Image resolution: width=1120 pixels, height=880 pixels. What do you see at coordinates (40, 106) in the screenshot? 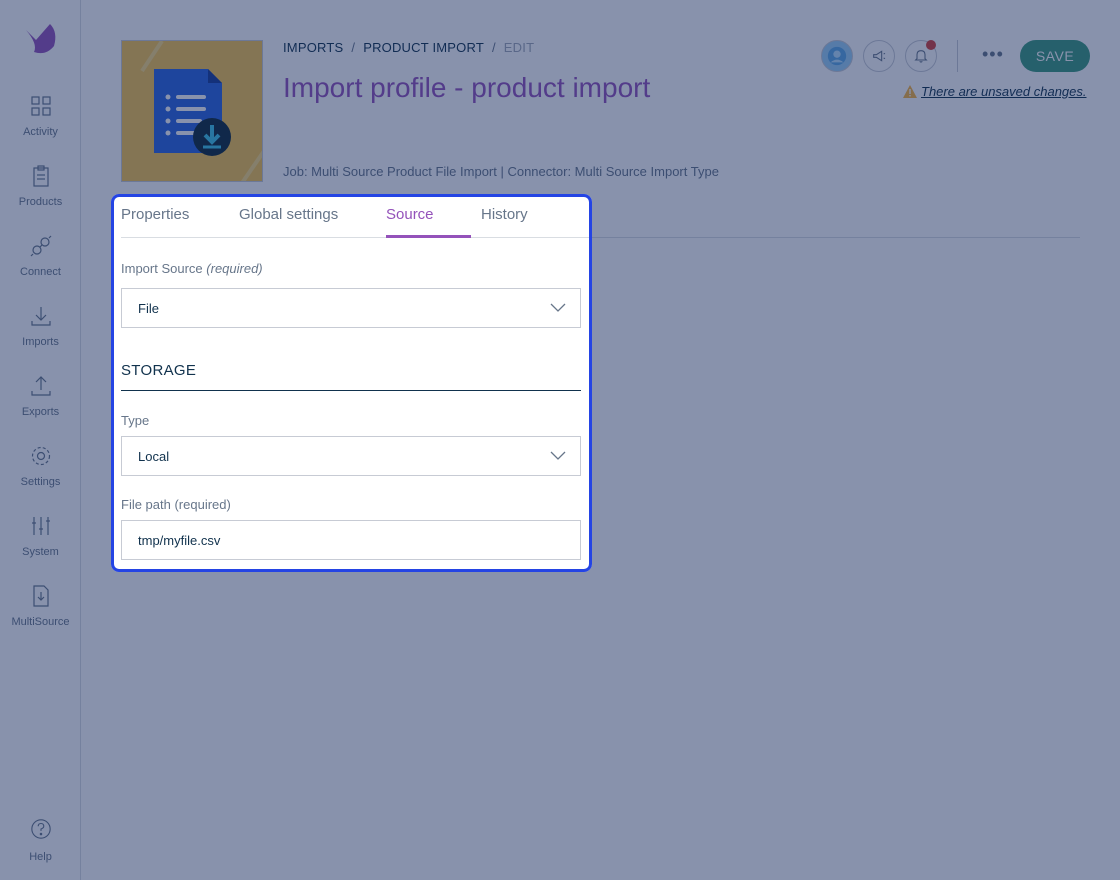
I see `dashboard-icon` at bounding box center [40, 106].